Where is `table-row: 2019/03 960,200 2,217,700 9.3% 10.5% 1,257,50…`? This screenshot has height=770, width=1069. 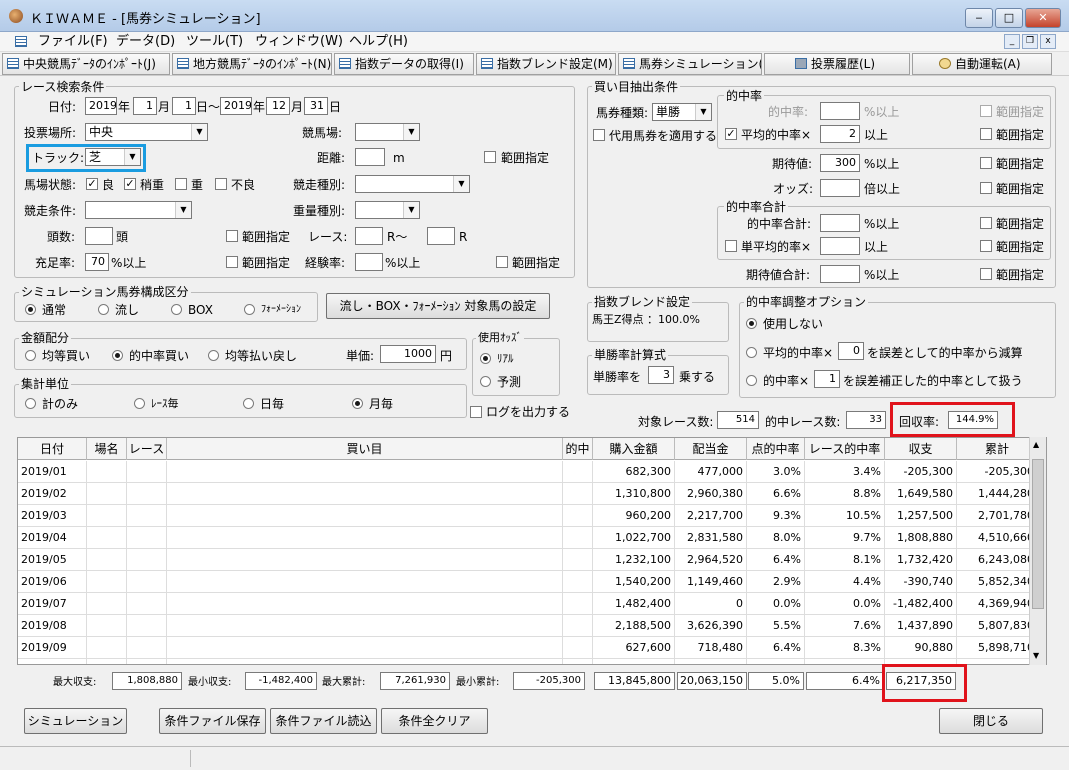
table-row: 2019/03 960,200 2,217,700 9.3% 10.5% 1,257,50… is located at coordinates (528, 516).